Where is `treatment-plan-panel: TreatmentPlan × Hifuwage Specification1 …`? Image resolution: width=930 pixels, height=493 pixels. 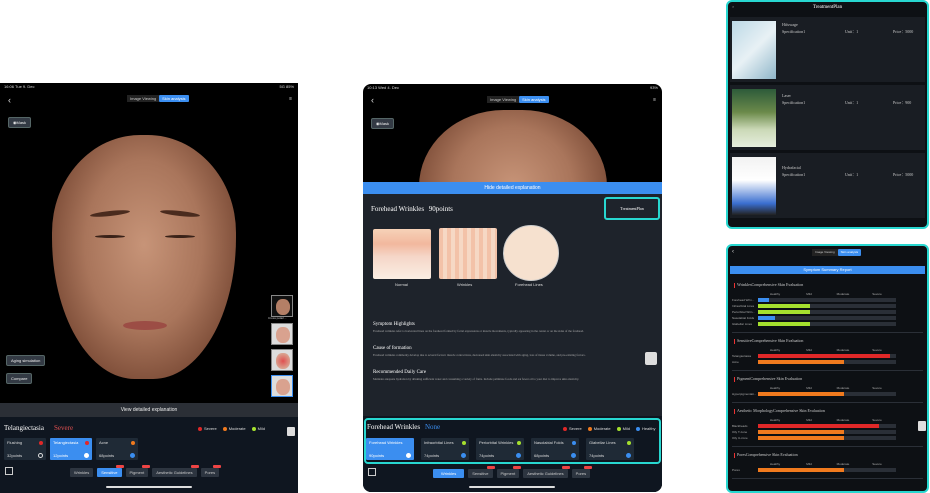
treatment-plan-panel: TreatmentPlan × Hifuwage Specification1 … is located at coordinates (827, 114).